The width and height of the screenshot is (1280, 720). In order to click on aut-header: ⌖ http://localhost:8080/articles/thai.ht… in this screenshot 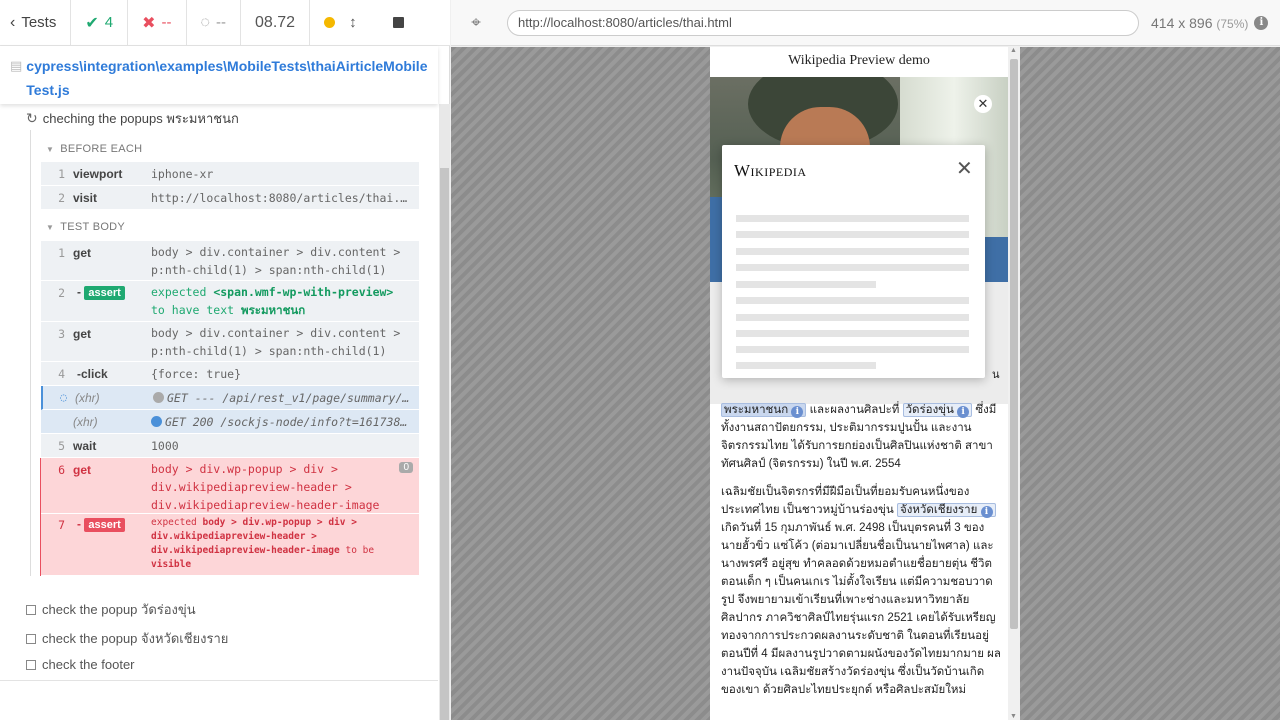, I will do `click(865, 23)`.